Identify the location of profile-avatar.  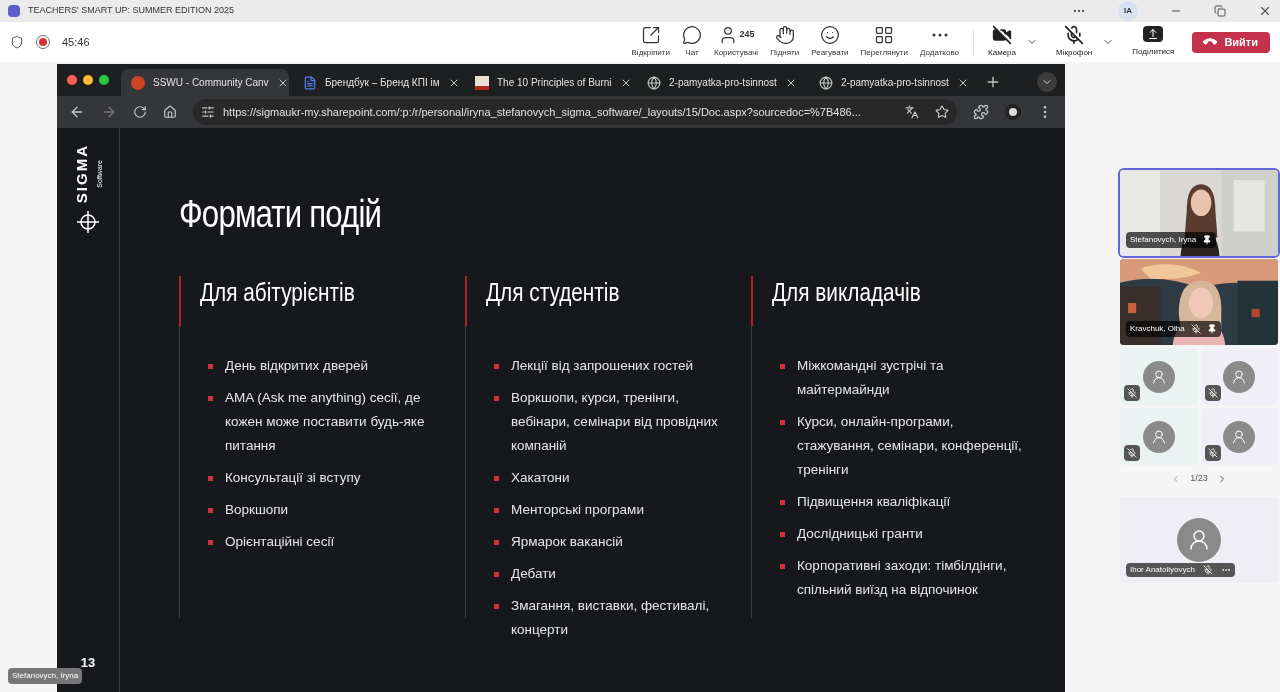
(1013, 112).